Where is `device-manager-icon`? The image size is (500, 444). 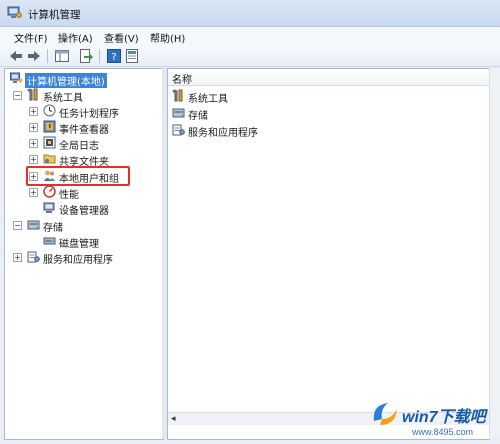 device-manager-icon is located at coordinates (49, 207).